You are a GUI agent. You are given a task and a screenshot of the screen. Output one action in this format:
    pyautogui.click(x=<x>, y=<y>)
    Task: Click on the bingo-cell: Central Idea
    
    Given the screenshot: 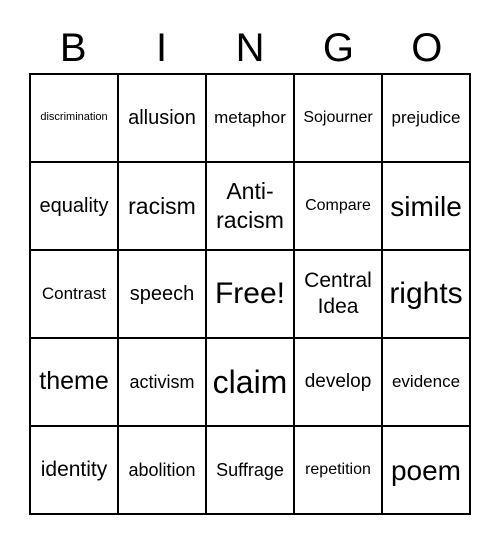 What is the action you would take?
    pyautogui.click(x=338, y=294)
    